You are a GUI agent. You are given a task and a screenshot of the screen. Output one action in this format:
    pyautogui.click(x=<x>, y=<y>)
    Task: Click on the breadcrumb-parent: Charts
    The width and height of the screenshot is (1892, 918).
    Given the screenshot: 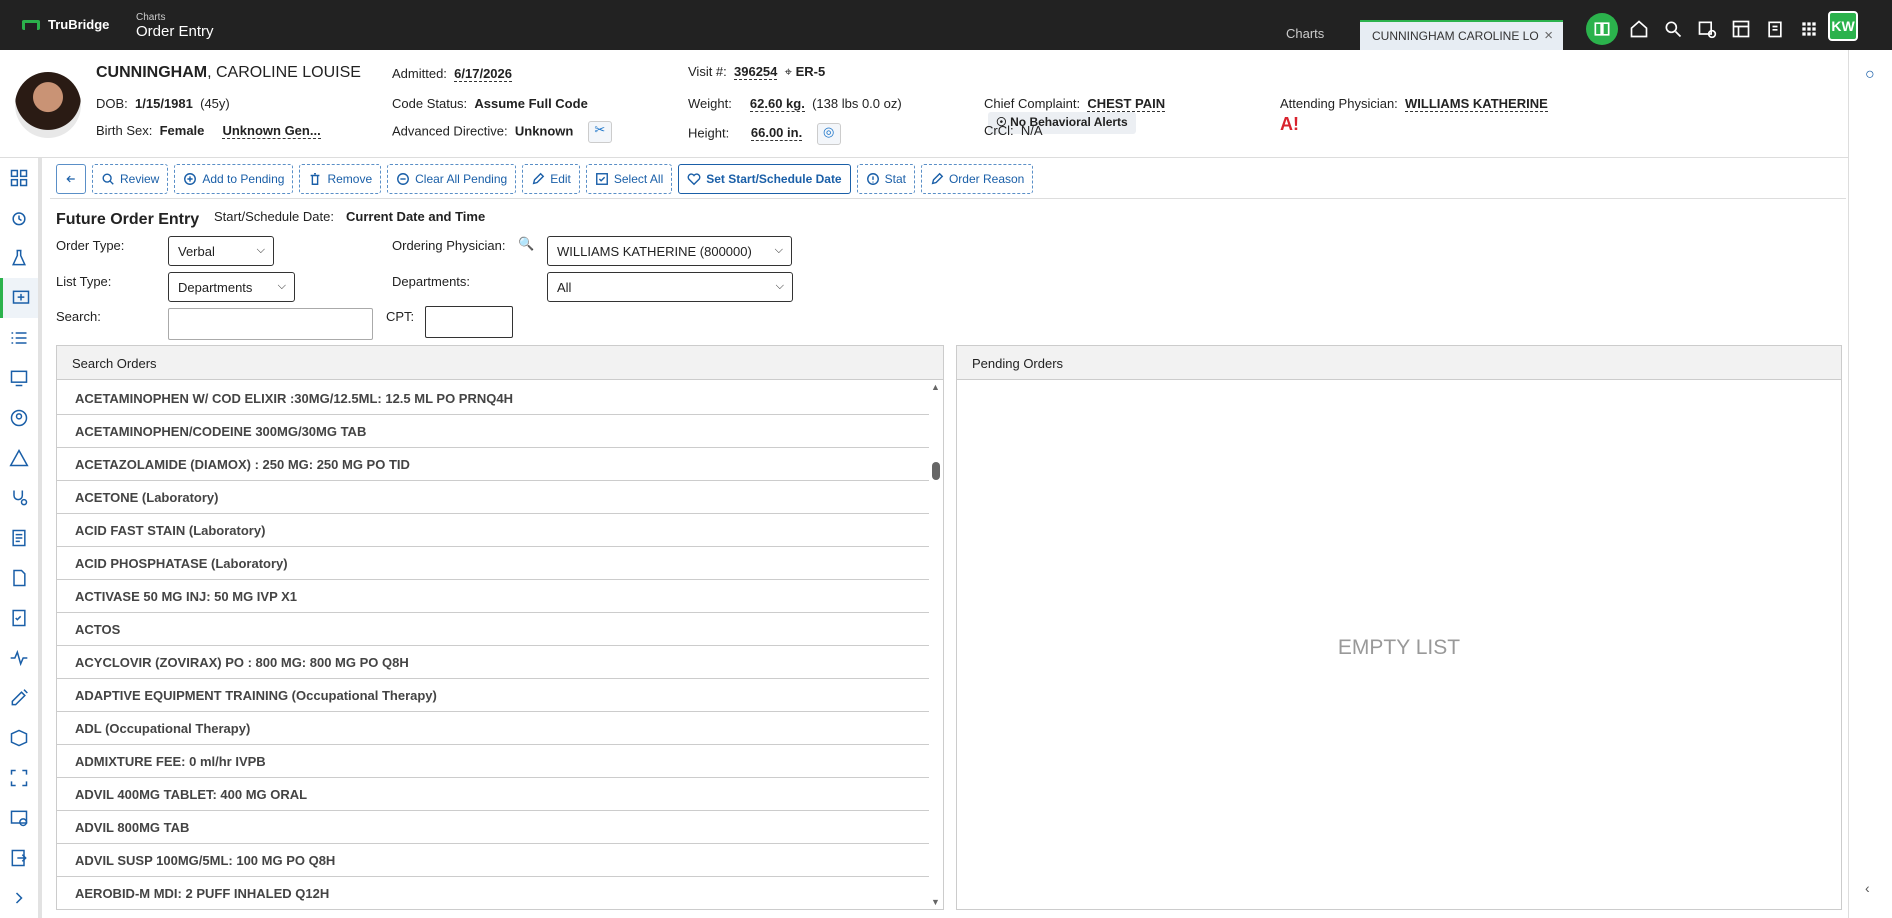 What is the action you would take?
    pyautogui.click(x=150, y=17)
    